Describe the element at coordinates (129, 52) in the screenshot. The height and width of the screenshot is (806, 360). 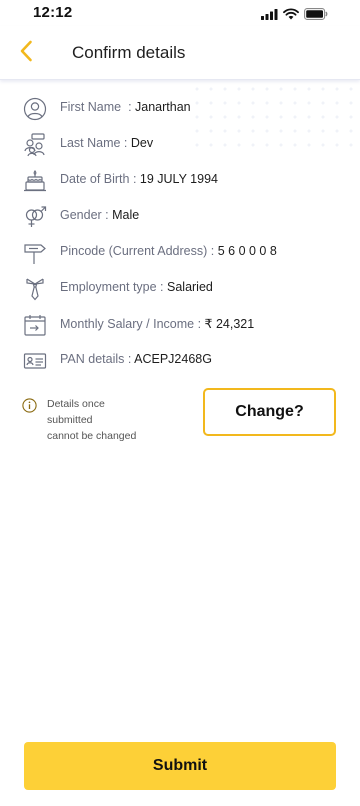
I see `page-title: Confirm details` at that location.